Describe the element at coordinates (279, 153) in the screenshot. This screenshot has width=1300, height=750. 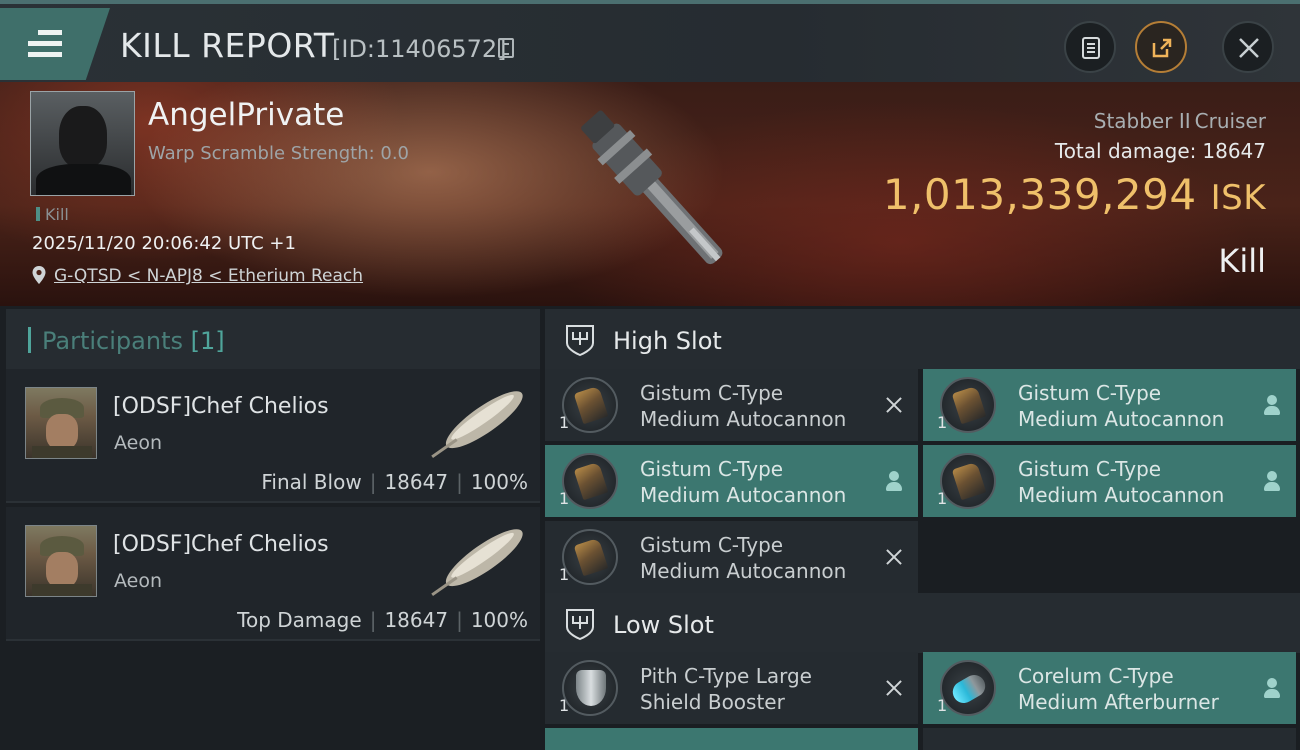
I see `warp-scramble-strength: Warp Scramble Strength: 0.0` at that location.